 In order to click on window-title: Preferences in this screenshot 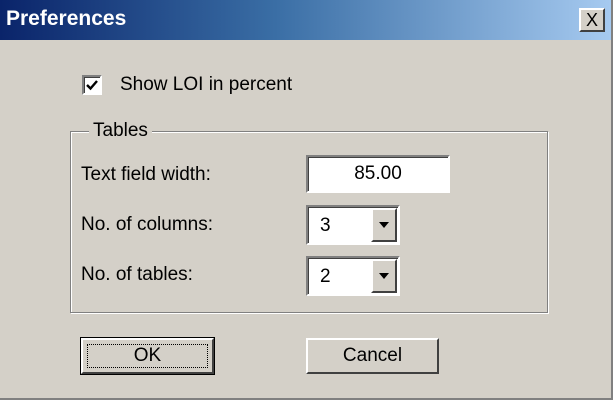, I will do `click(66, 18)`.